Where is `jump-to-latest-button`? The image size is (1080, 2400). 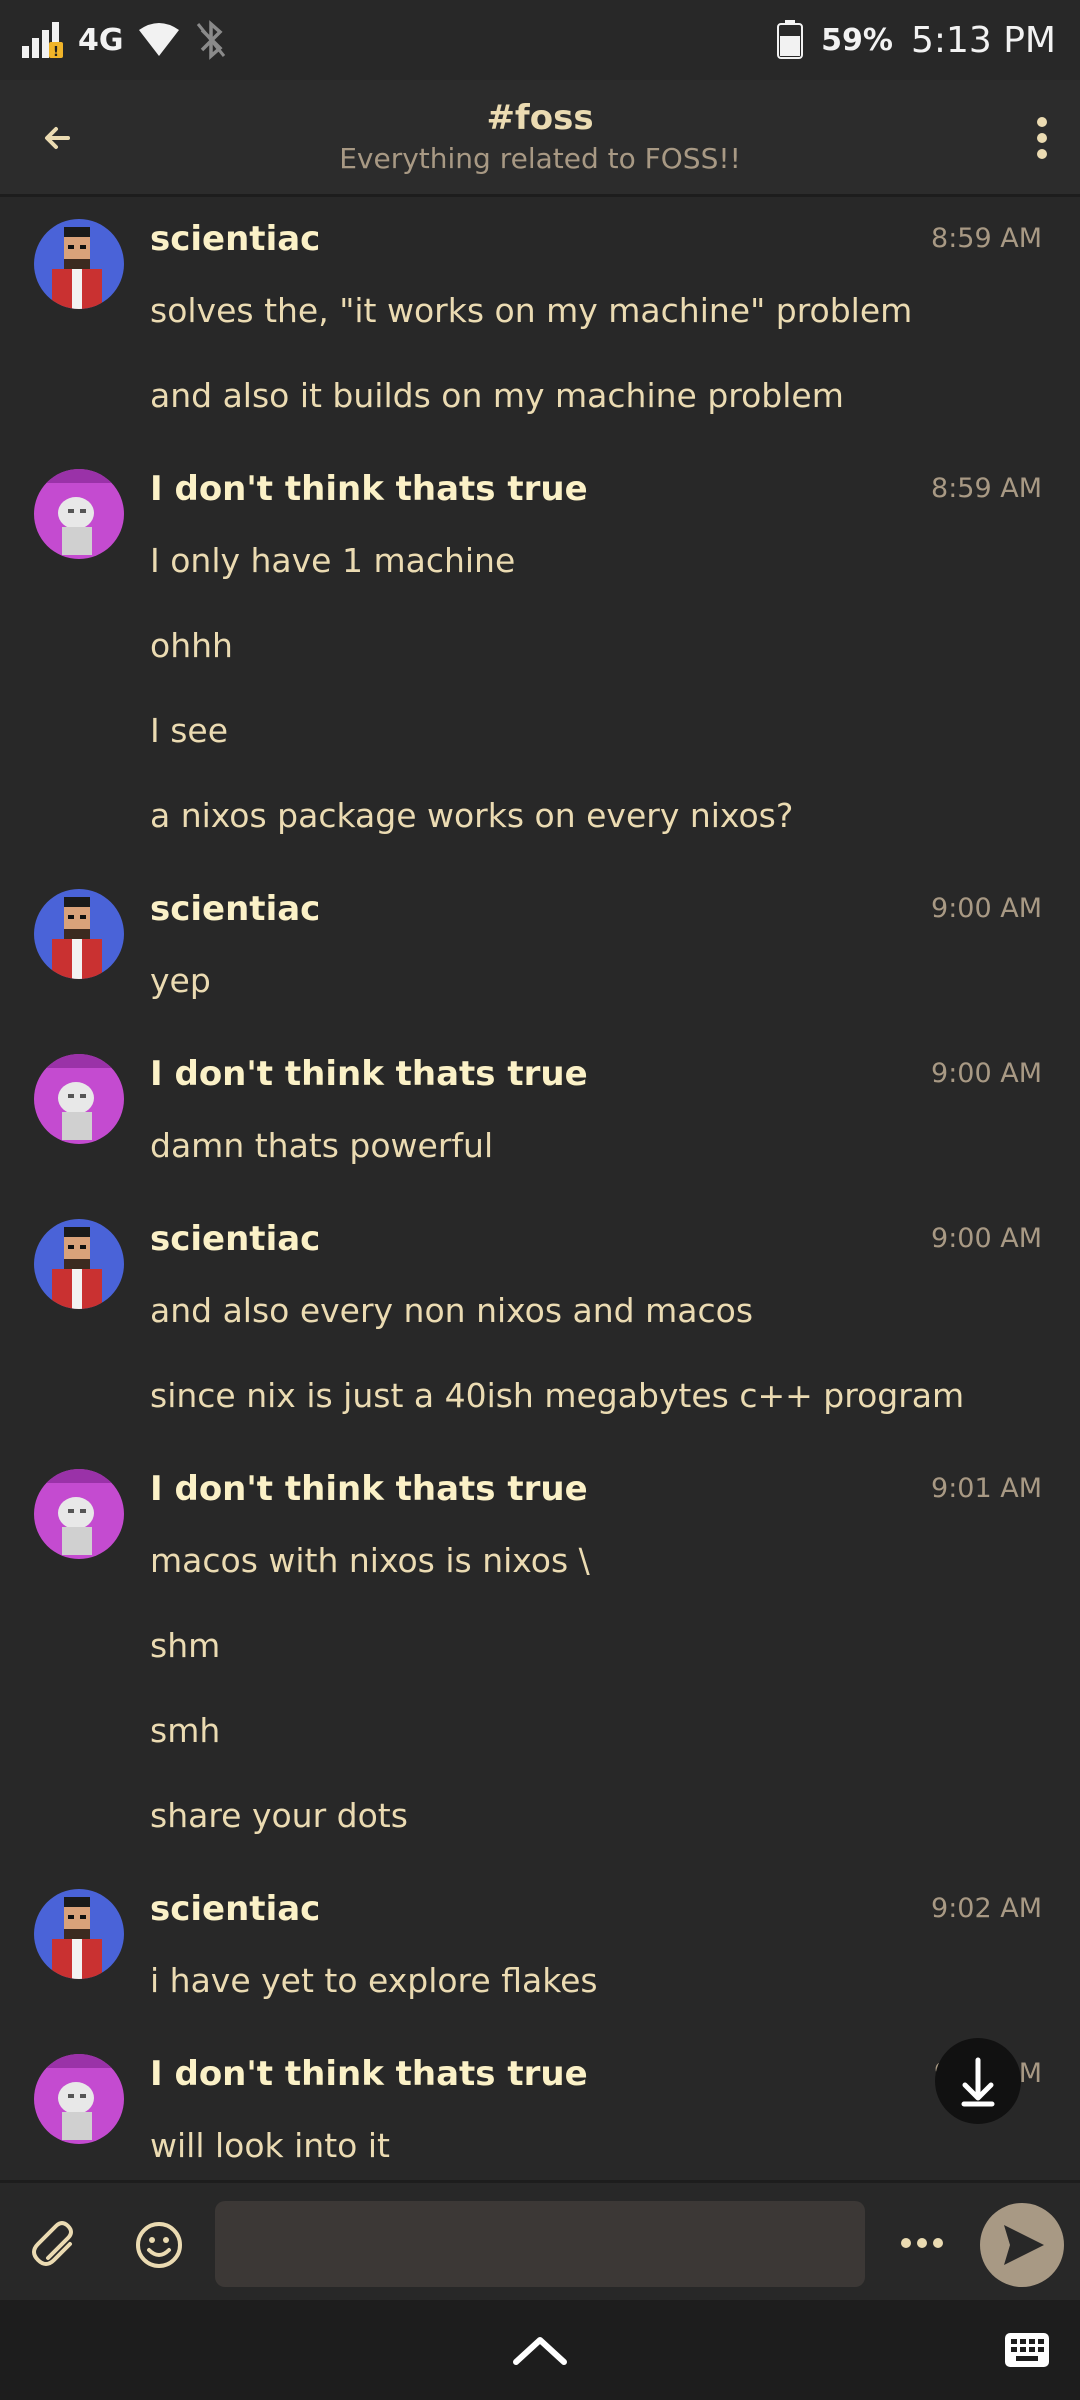 jump-to-latest-button is located at coordinates (978, 2081).